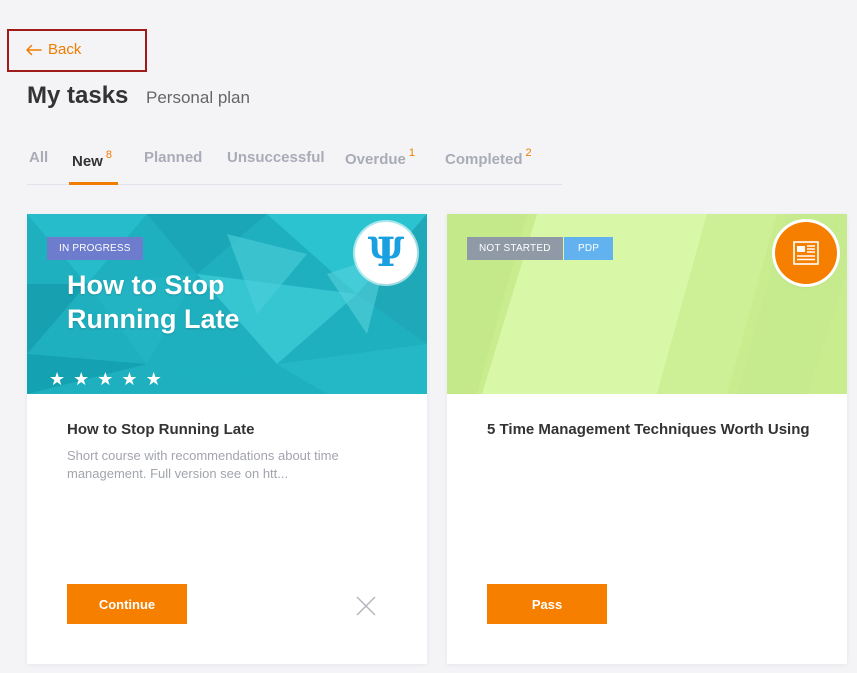 This screenshot has height=673, width=857. Describe the element at coordinates (709, 184) in the screenshot. I see `tabs-divider-gap` at that location.